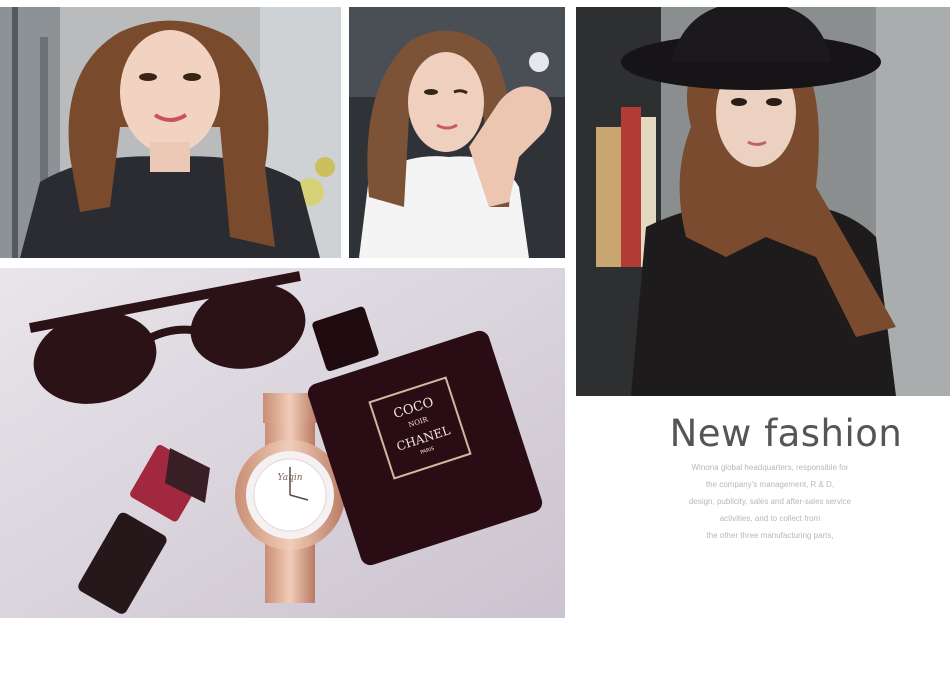 The width and height of the screenshot is (950, 684). What do you see at coordinates (770, 518) in the screenshot?
I see `description-line: activities, and to collect from` at bounding box center [770, 518].